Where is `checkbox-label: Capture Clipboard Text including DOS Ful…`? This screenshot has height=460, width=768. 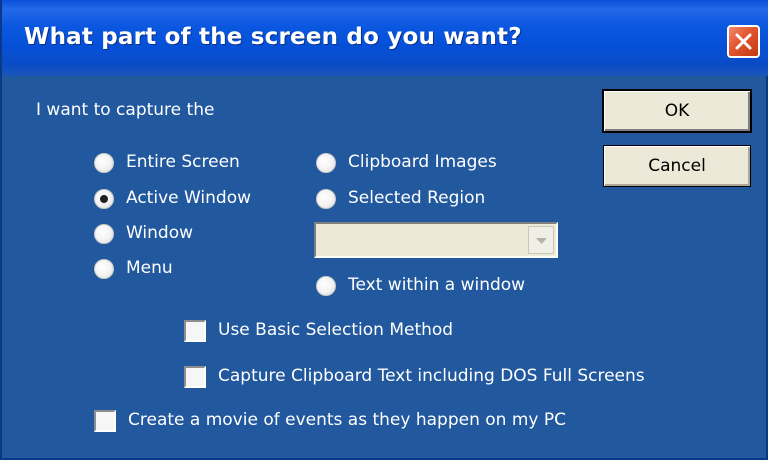 checkbox-label: Capture Clipboard Text including DOS Ful… is located at coordinates (431, 376).